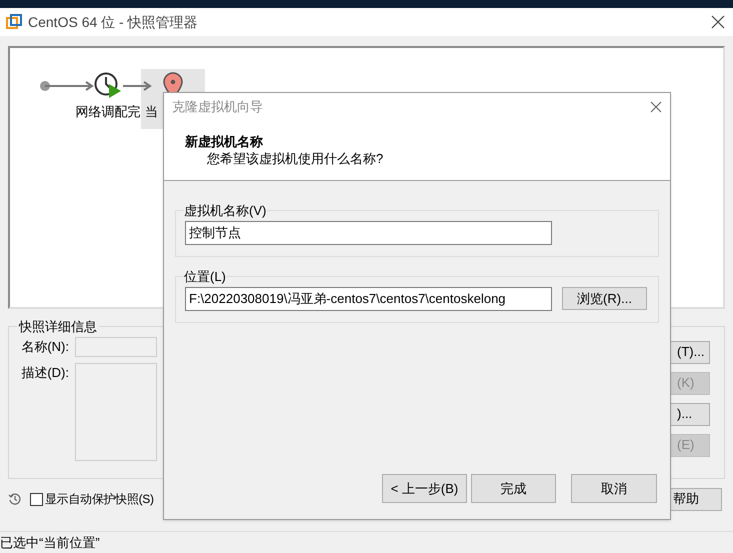  What do you see at coordinates (58, 327) in the screenshot?
I see `group-title: 快照详细信息` at bounding box center [58, 327].